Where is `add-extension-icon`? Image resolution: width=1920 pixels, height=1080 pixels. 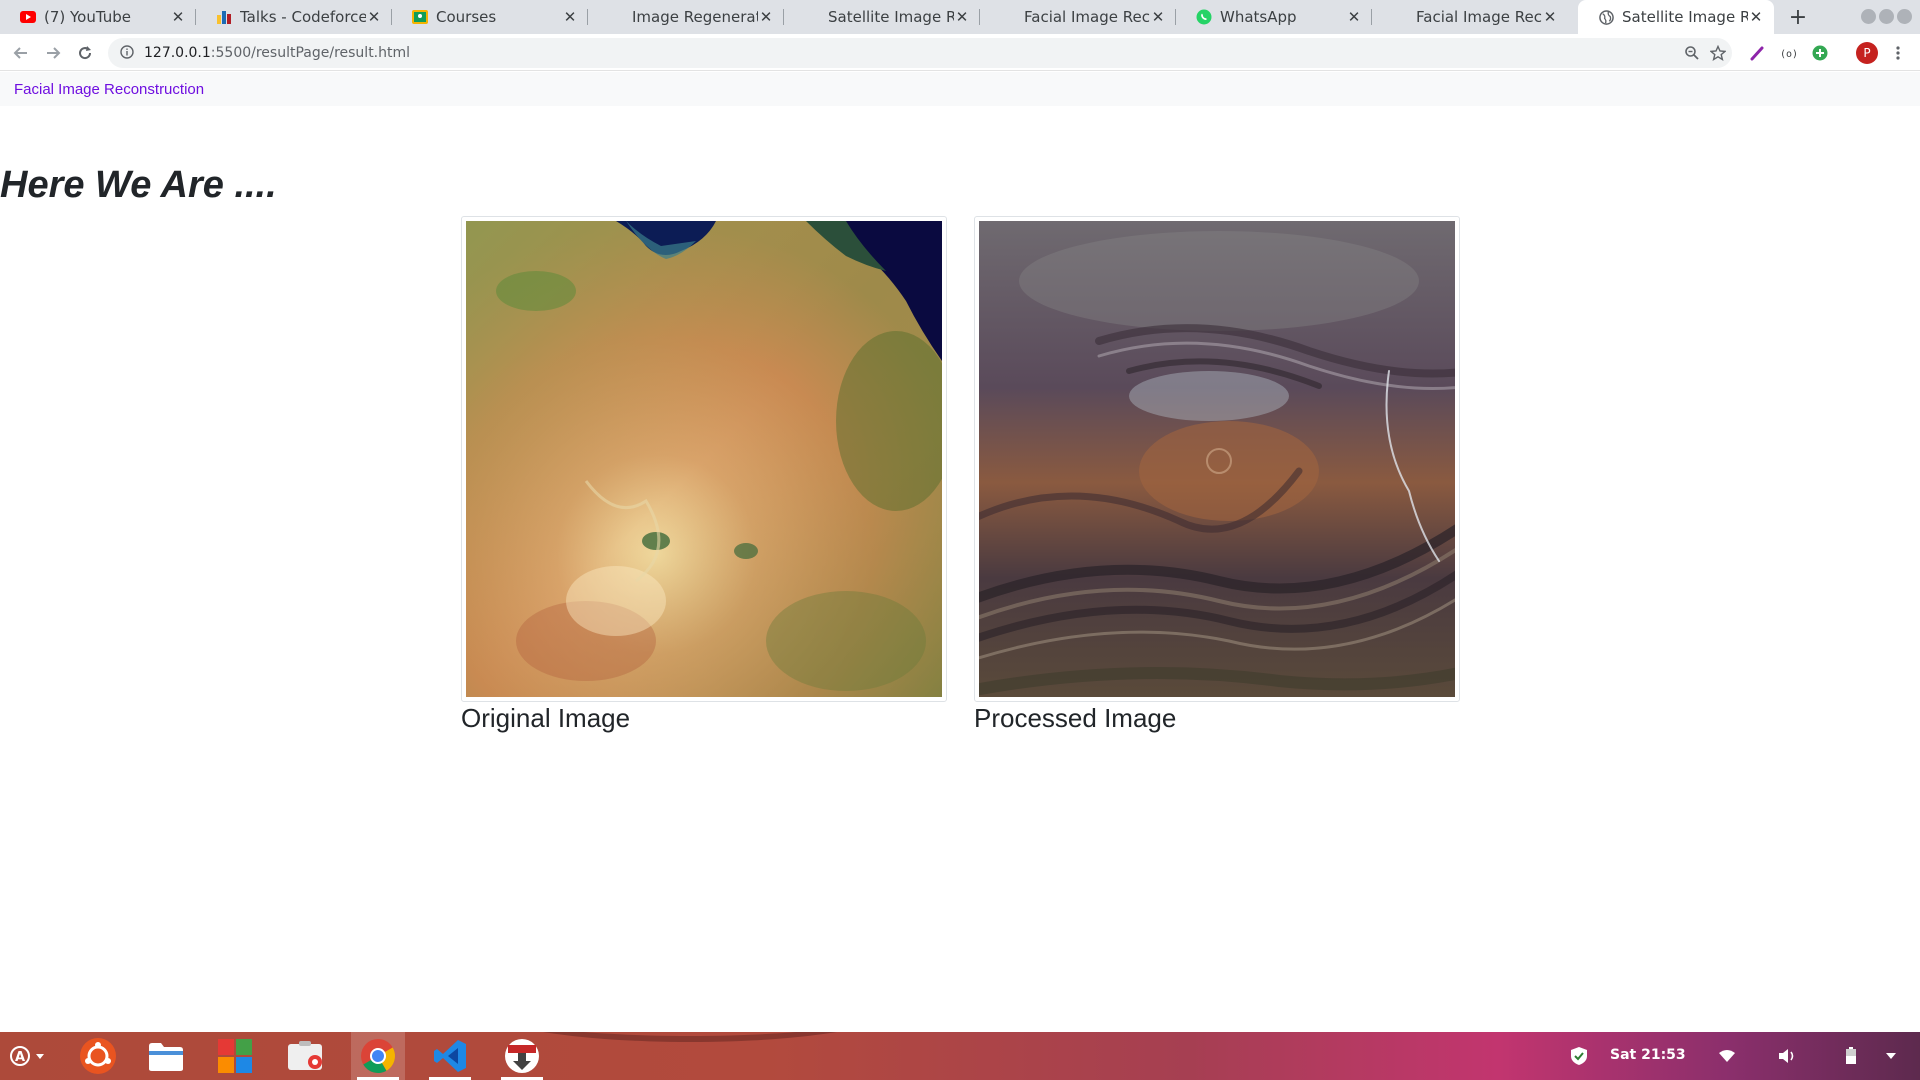 add-extension-icon is located at coordinates (1820, 53).